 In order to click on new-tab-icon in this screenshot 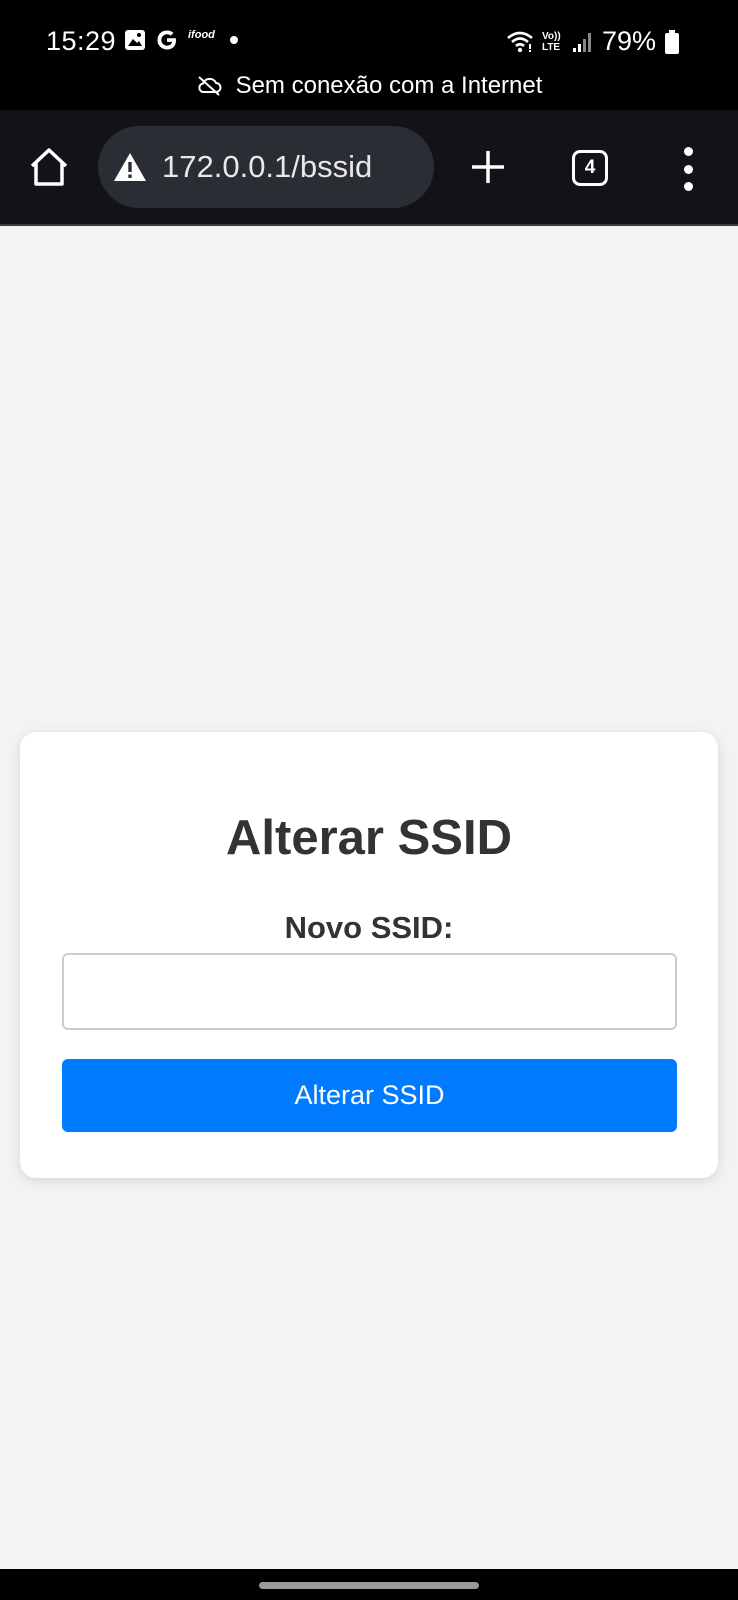, I will do `click(488, 167)`.